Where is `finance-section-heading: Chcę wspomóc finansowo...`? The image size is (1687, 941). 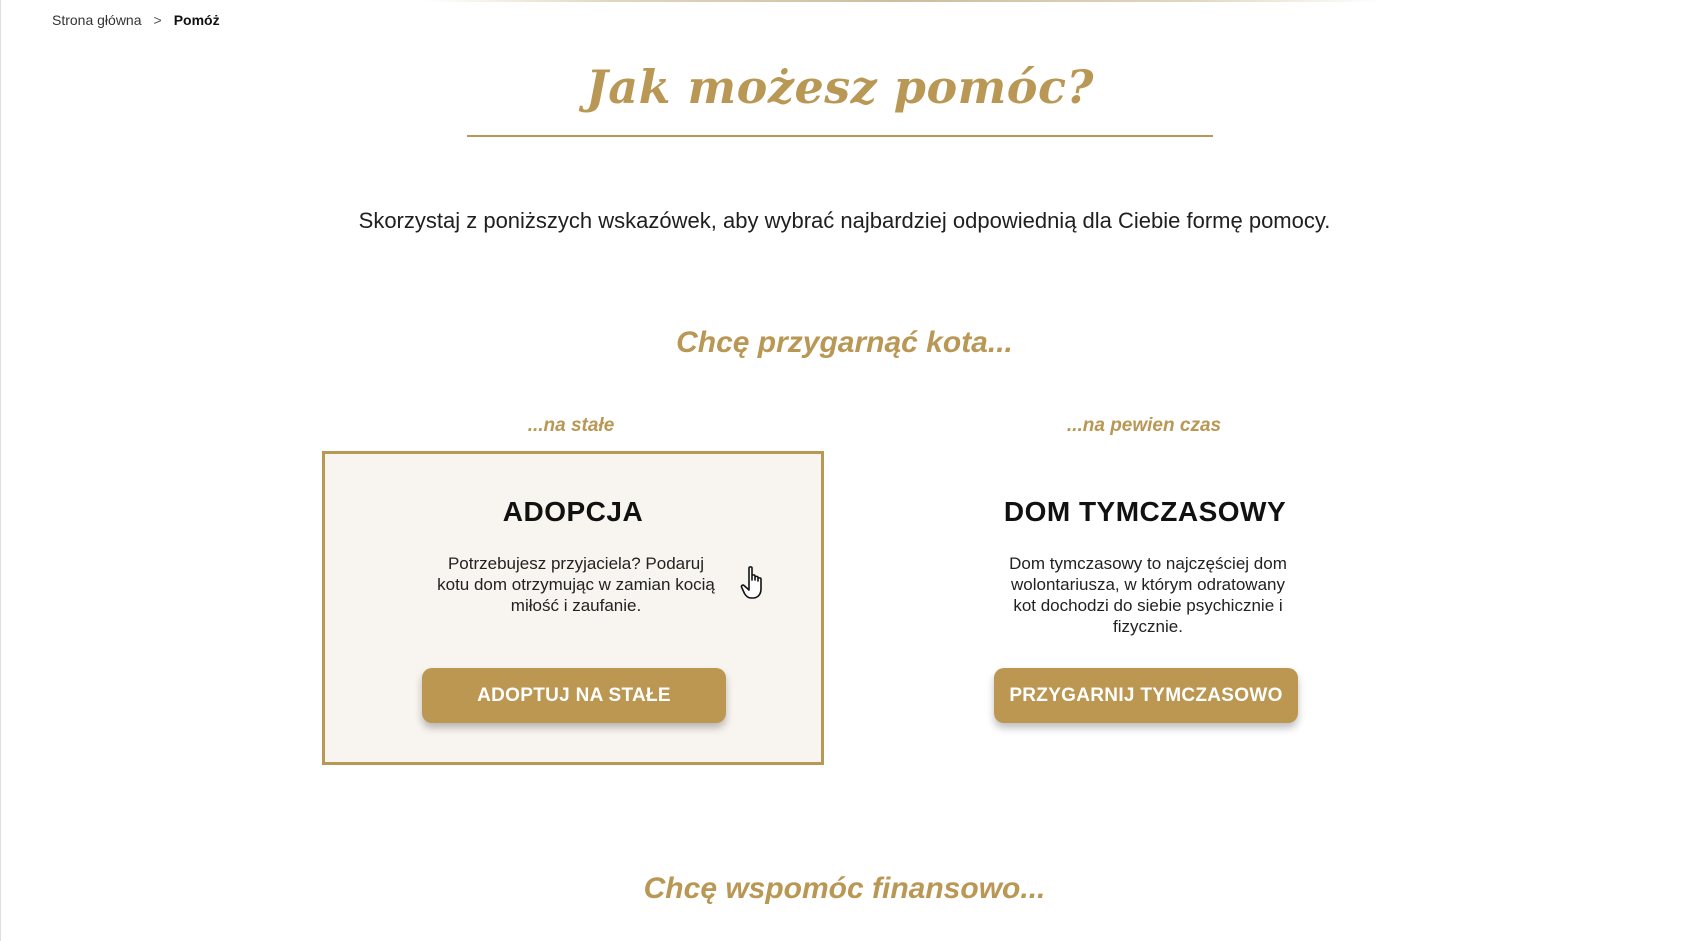 finance-section-heading: Chcę wspomóc finansowo... is located at coordinates (844, 888).